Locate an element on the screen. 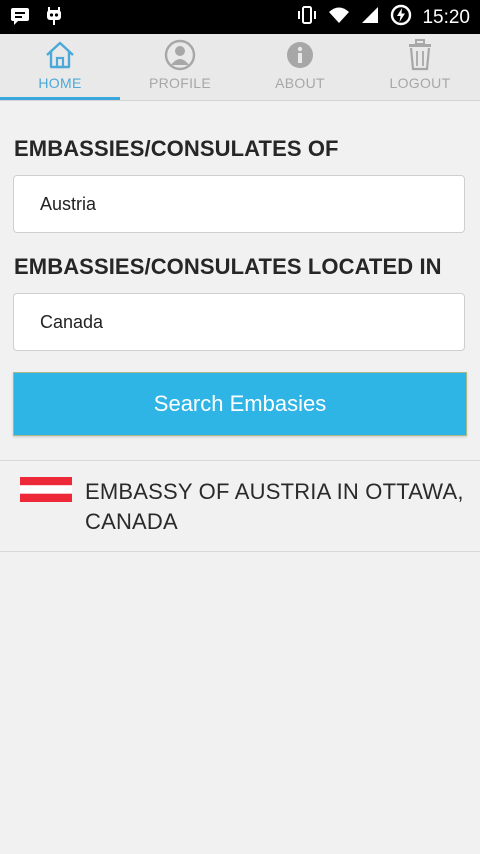  tab-logout: LOGOUT is located at coordinates (420, 67).